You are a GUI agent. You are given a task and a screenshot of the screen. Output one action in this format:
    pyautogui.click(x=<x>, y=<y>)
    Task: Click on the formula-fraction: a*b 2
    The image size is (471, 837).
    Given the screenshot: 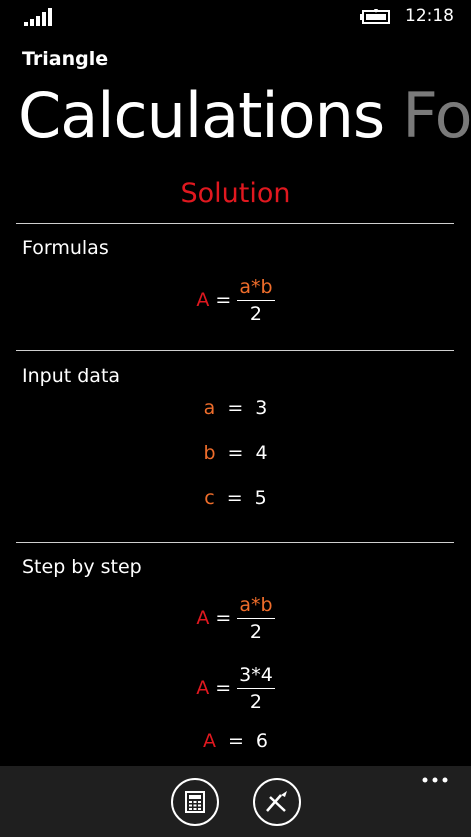 What is the action you would take?
    pyautogui.click(x=256, y=300)
    